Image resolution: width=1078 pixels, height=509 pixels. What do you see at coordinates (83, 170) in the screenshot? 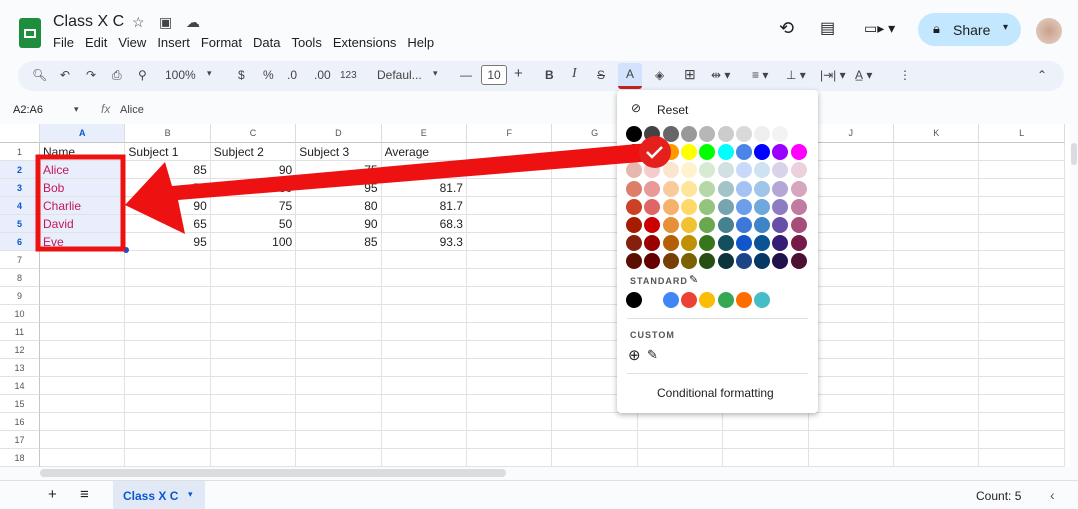
I see `cell: Alice` at bounding box center [83, 170].